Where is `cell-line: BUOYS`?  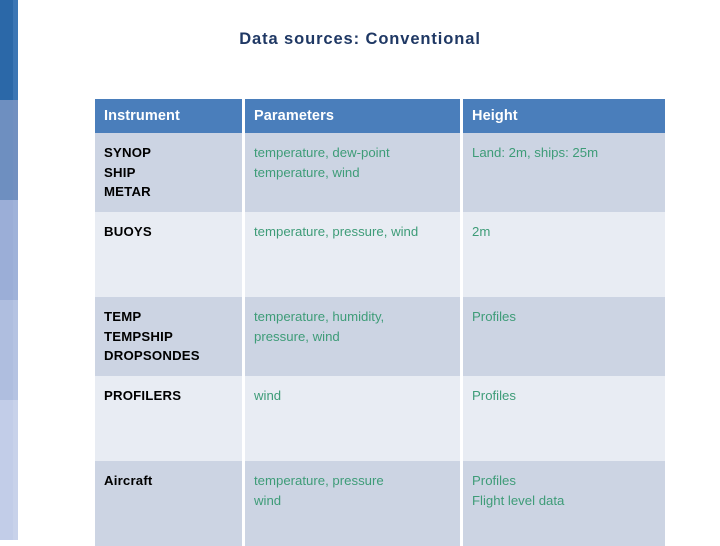
cell-line: BUOYS is located at coordinates (128, 231).